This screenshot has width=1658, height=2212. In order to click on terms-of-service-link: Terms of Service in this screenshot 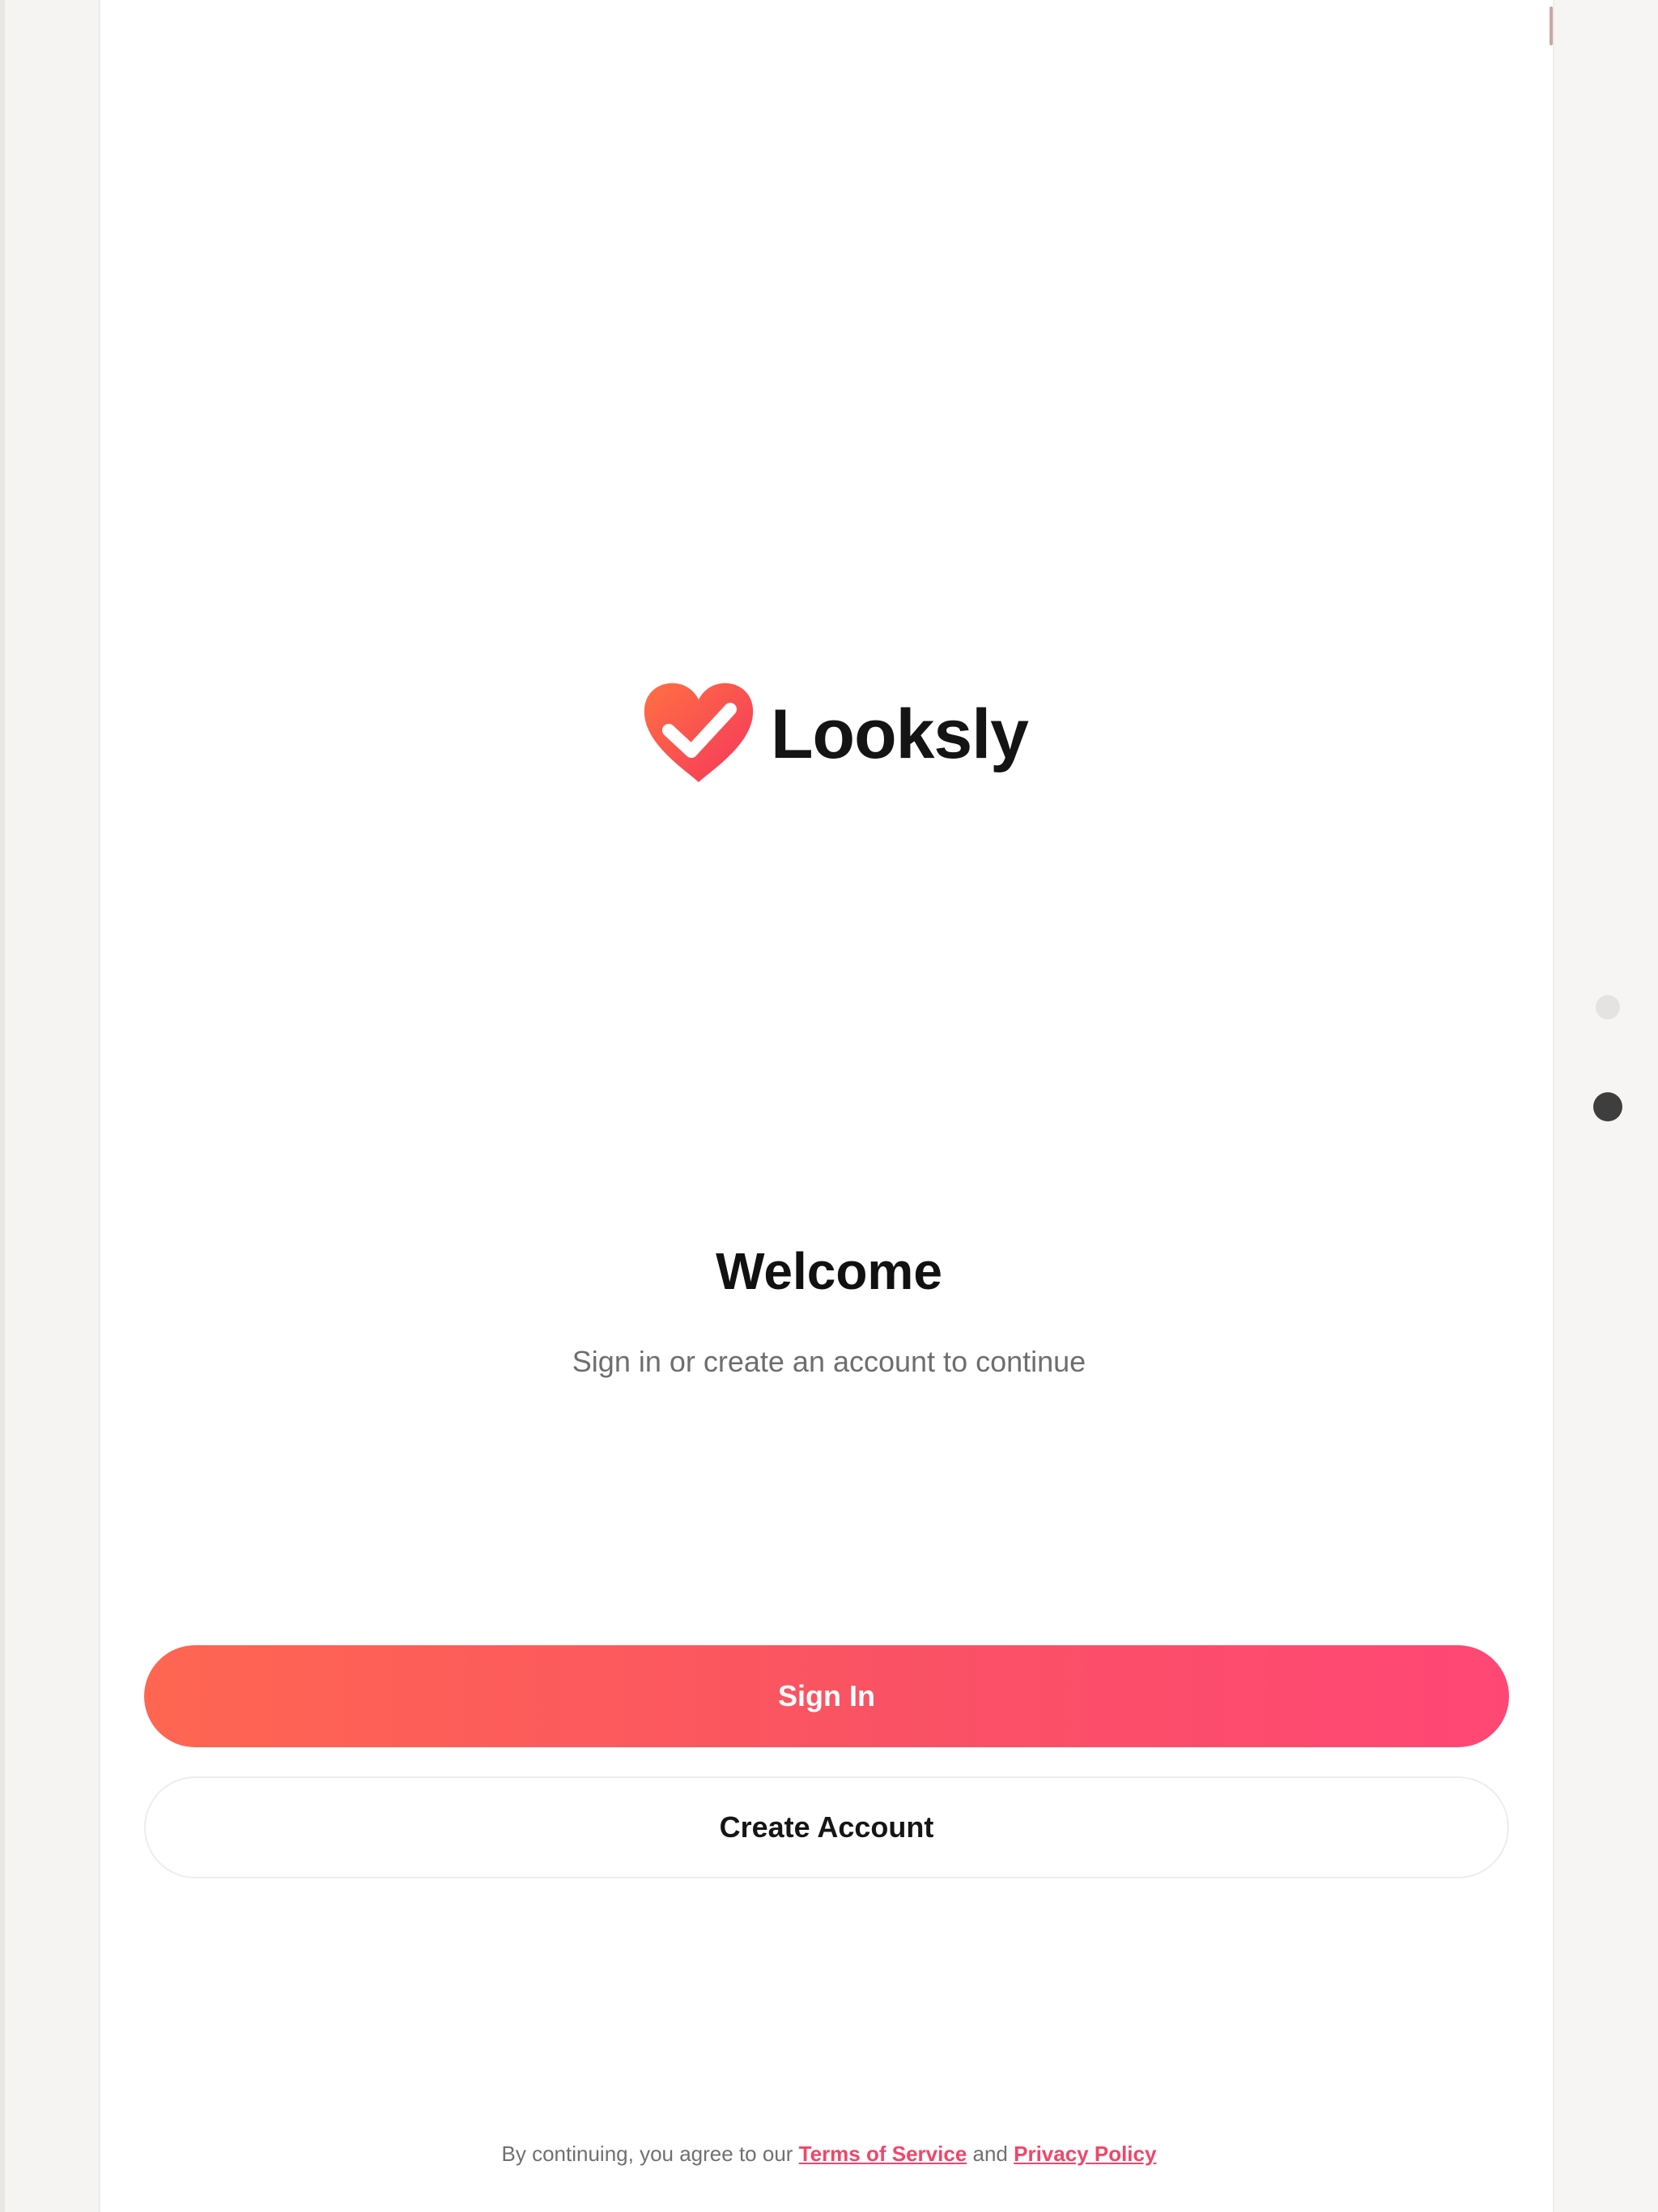, I will do `click(883, 2154)`.